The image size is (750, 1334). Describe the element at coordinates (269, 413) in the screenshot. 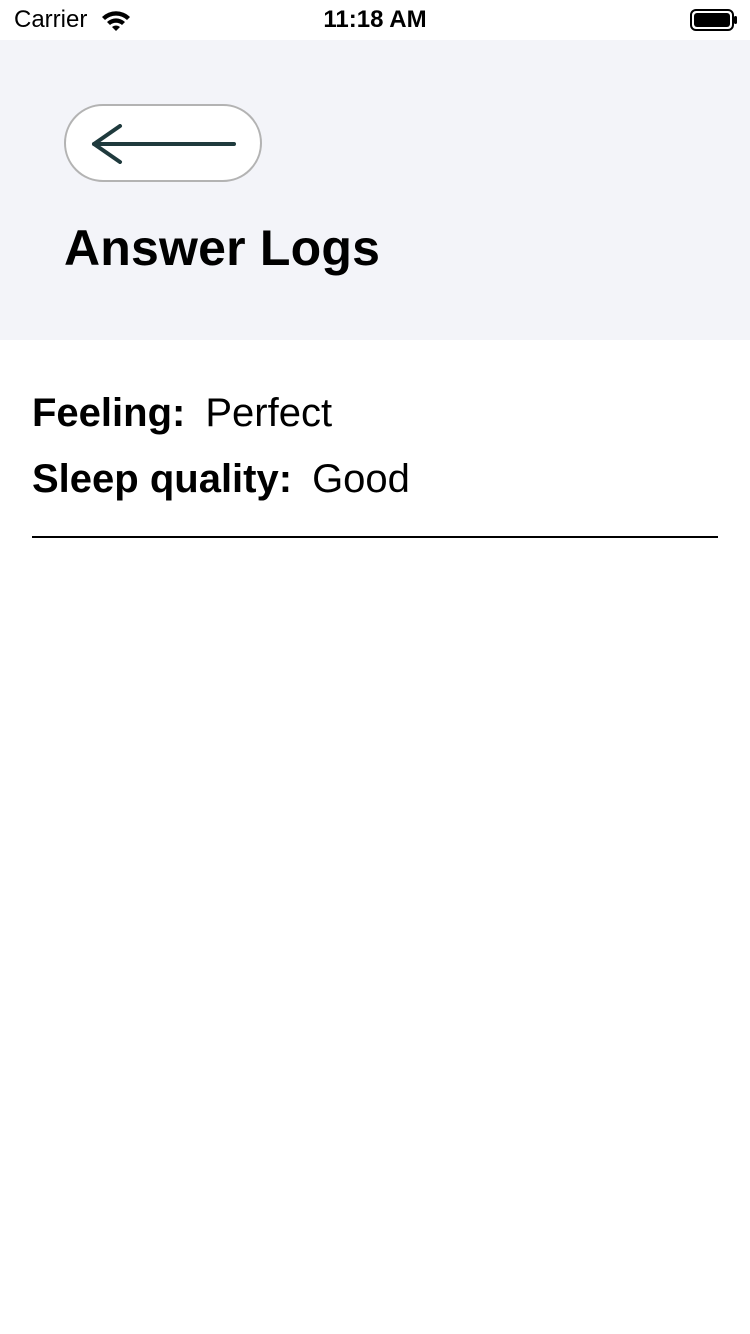

I see `feeling-value: Perfect` at that location.